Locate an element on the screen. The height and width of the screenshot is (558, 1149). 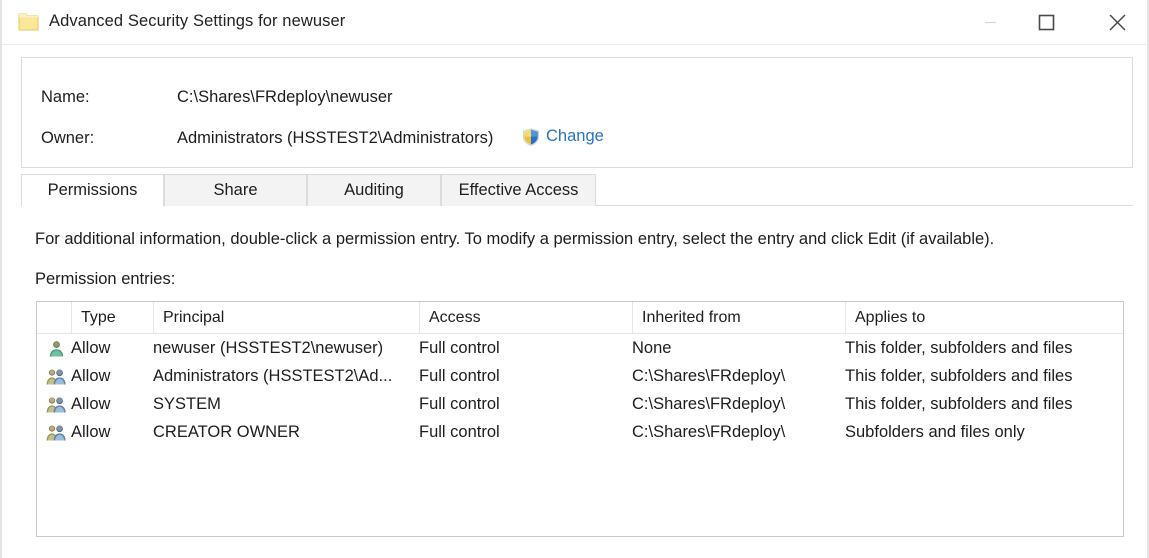
cell-principal: CREATOR OWNER is located at coordinates (226, 431).